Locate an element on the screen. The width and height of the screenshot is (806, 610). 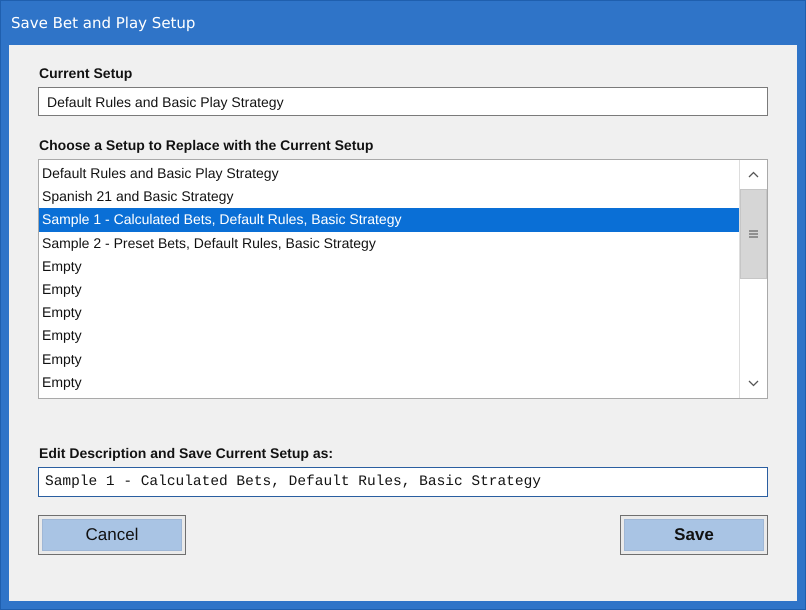
grip-icon is located at coordinates (753, 234).